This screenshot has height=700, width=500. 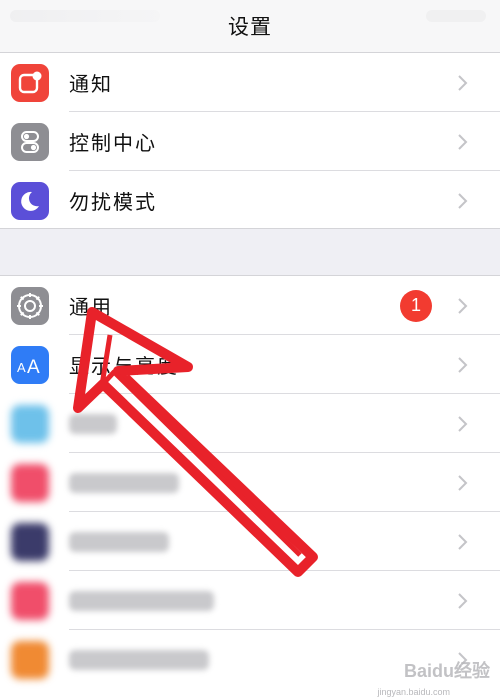 What do you see at coordinates (250, 200) in the screenshot?
I see `settings-row-do-not-disturb: 勿扰模式` at bounding box center [250, 200].